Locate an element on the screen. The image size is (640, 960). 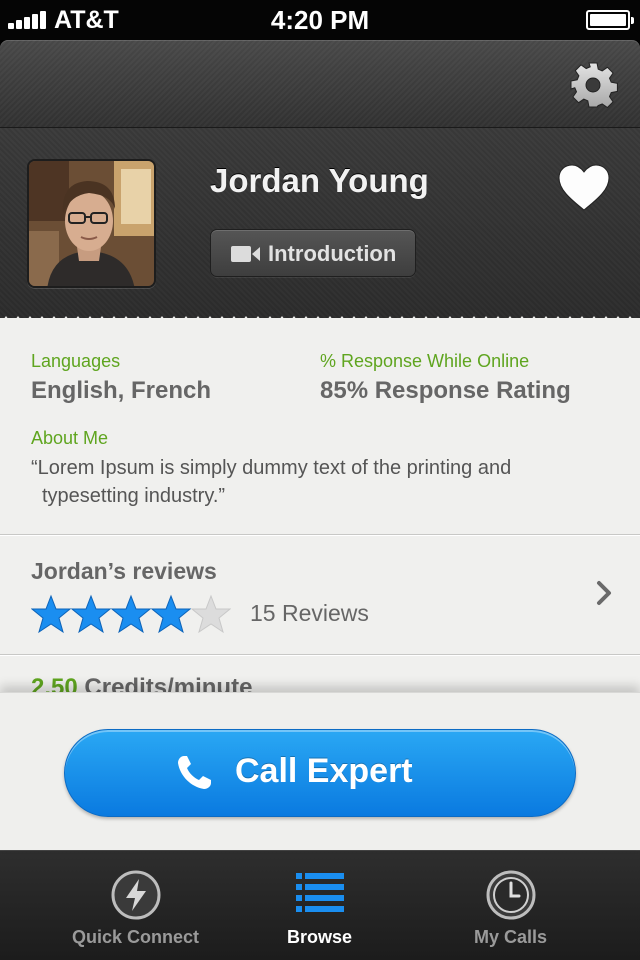
languages-value: English, French is located at coordinates (121, 390).